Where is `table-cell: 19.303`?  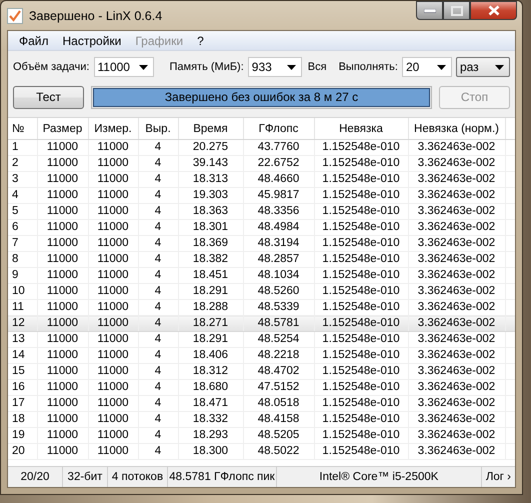 table-cell: 19.303 is located at coordinates (210, 196).